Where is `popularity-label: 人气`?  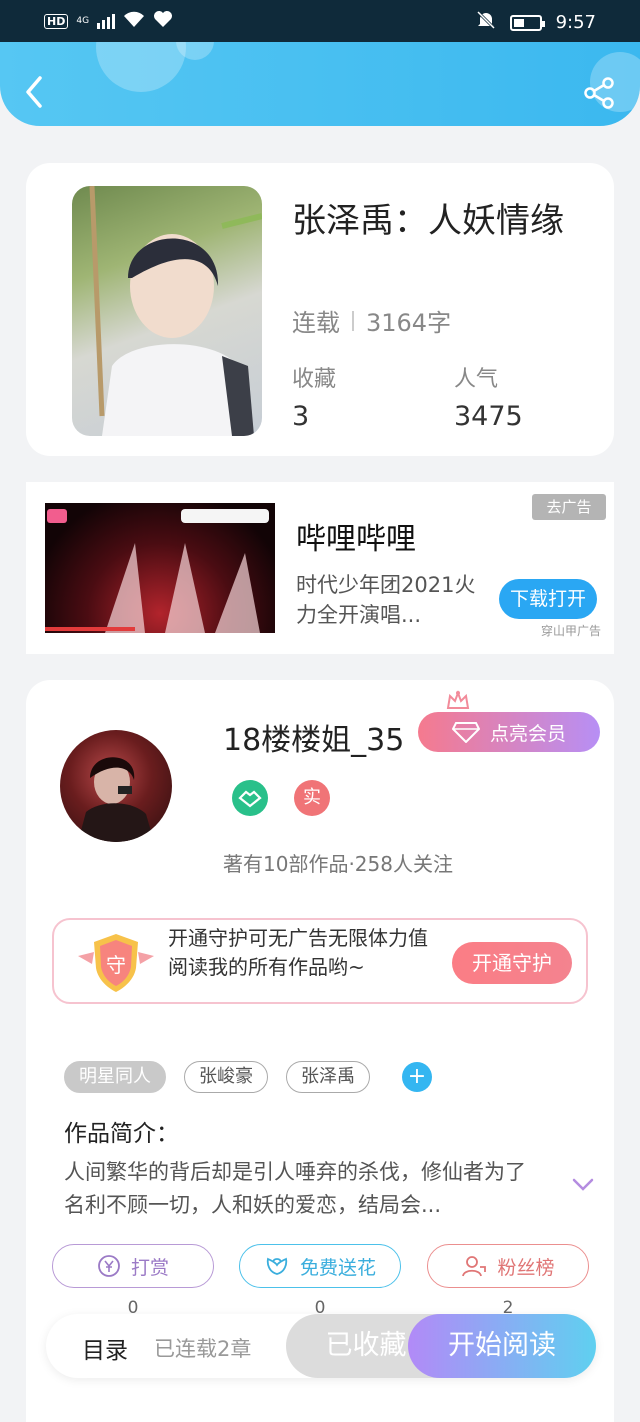 popularity-label: 人气 is located at coordinates (476, 379).